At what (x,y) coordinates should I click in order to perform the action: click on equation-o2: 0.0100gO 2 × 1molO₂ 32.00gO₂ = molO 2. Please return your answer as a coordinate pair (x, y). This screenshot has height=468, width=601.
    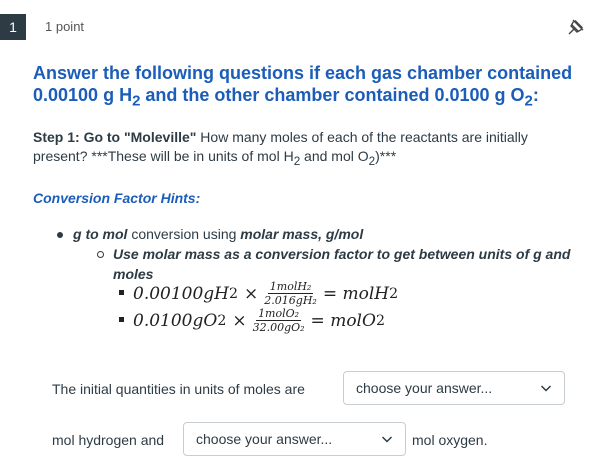
    Looking at the image, I should click on (252, 320).